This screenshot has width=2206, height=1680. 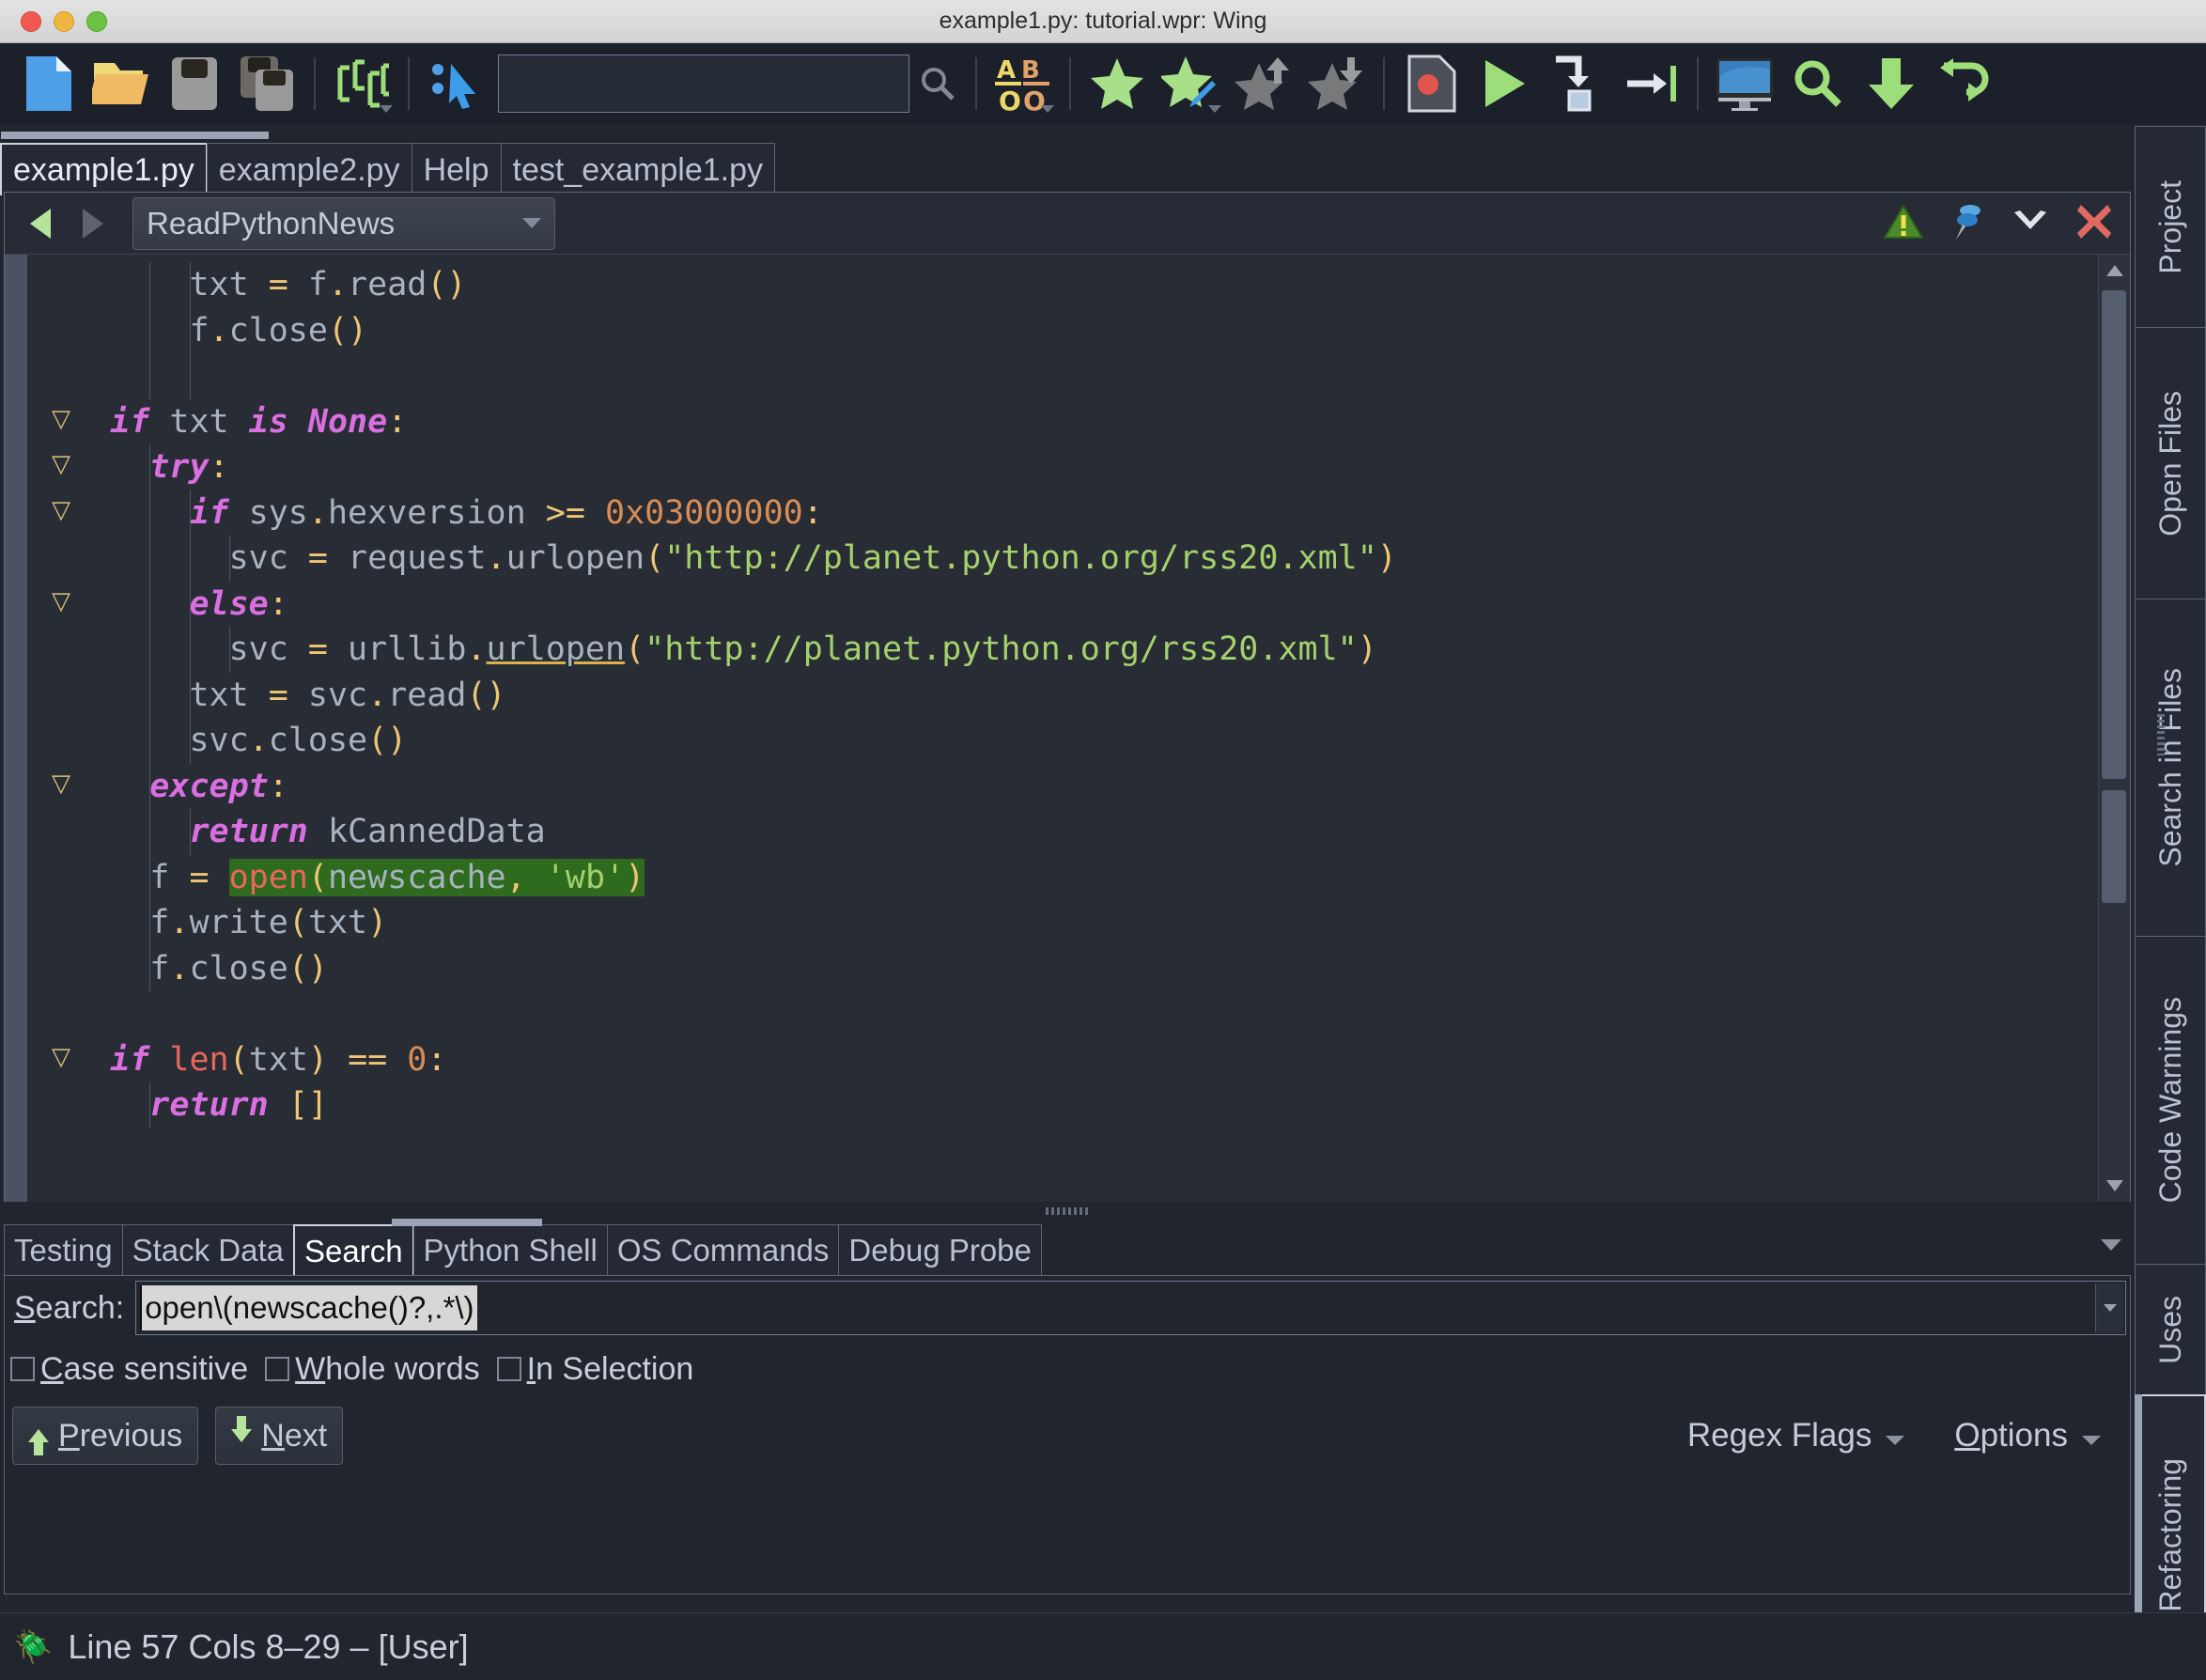 I want to click on editor-vertical-scrollbar, so click(x=2114, y=728).